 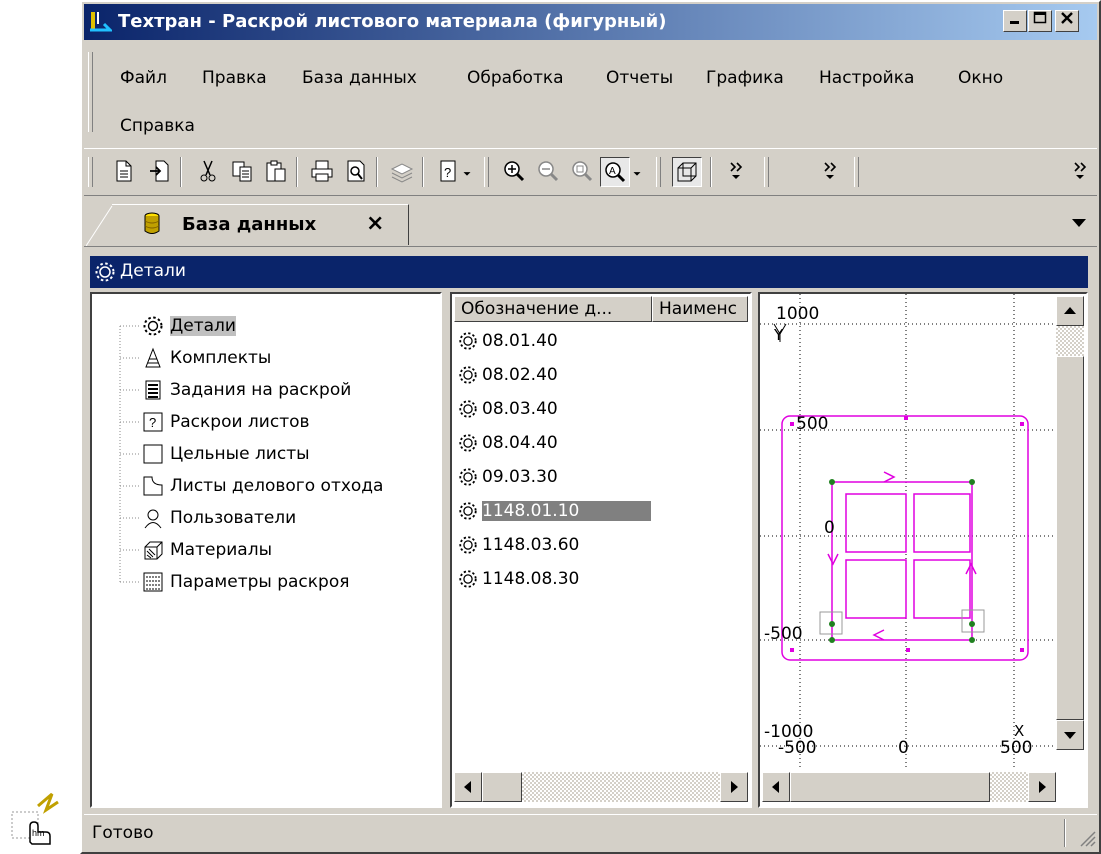 What do you see at coordinates (322, 171) in the screenshot?
I see `print-button` at bounding box center [322, 171].